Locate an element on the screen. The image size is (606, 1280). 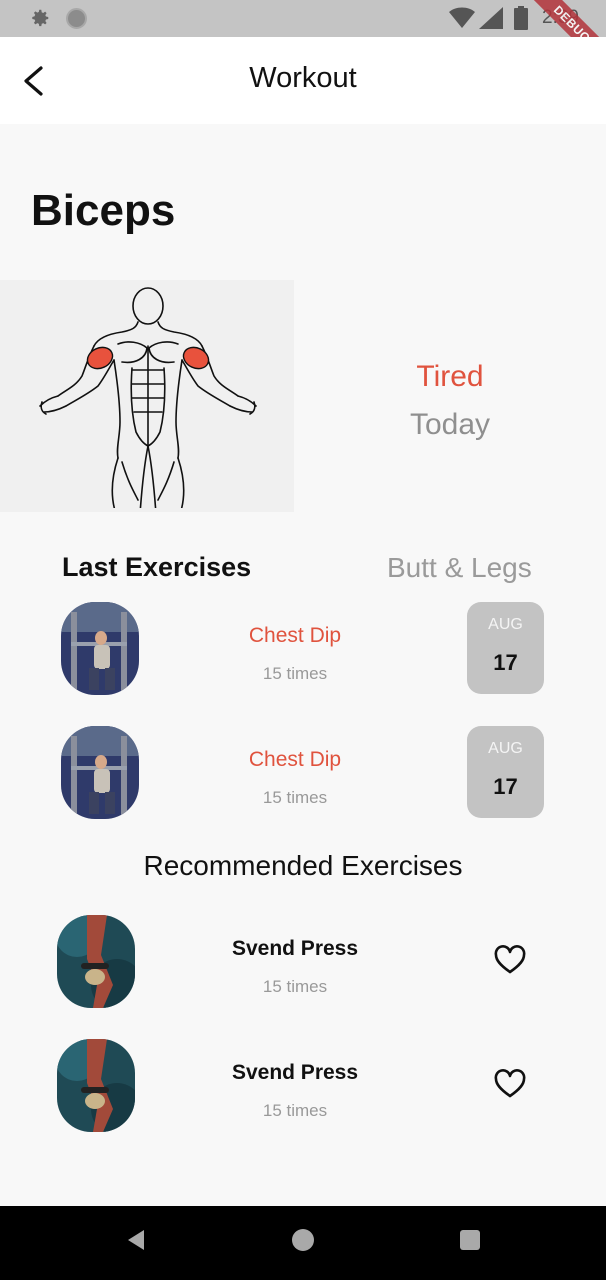
system-nav-bar is located at coordinates (303, 1243).